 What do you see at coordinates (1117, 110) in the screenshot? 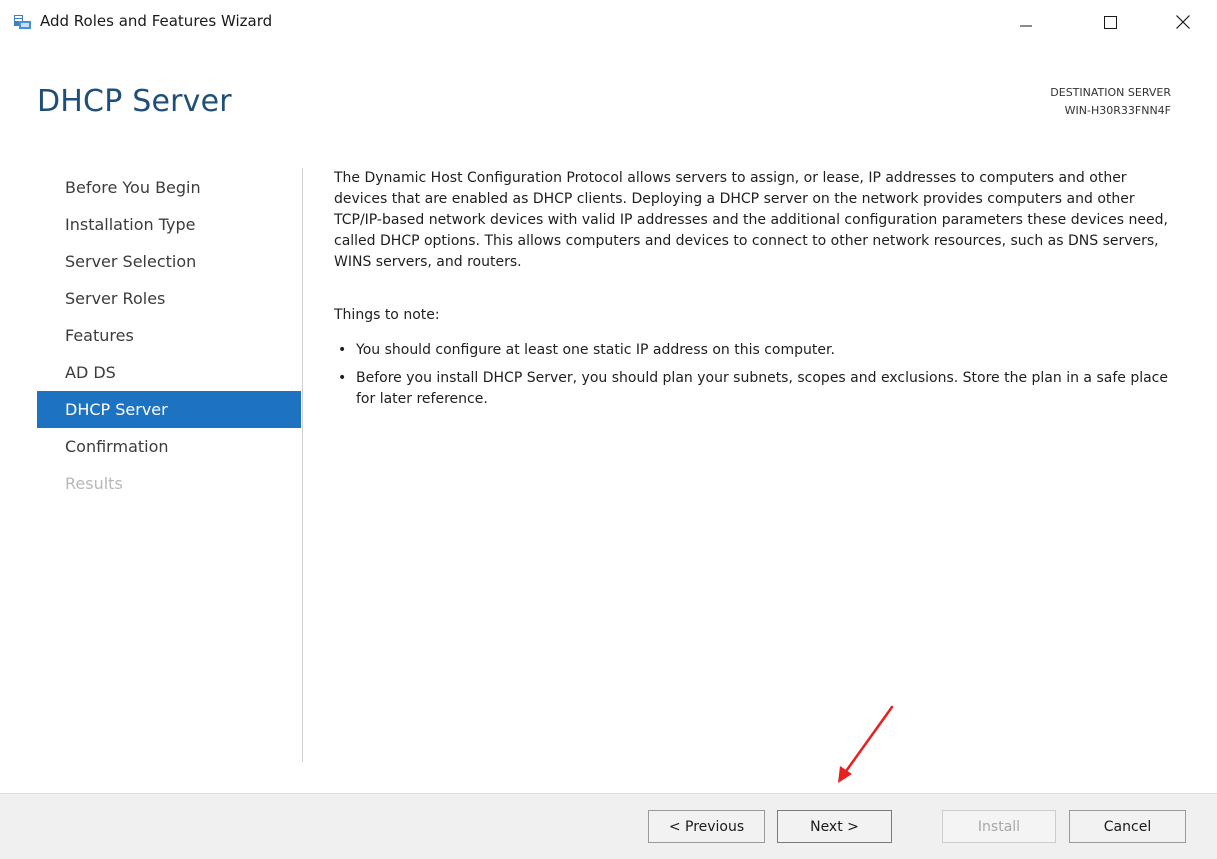
I see `destination-server-value: WIN-H30R33FNN4F` at bounding box center [1117, 110].